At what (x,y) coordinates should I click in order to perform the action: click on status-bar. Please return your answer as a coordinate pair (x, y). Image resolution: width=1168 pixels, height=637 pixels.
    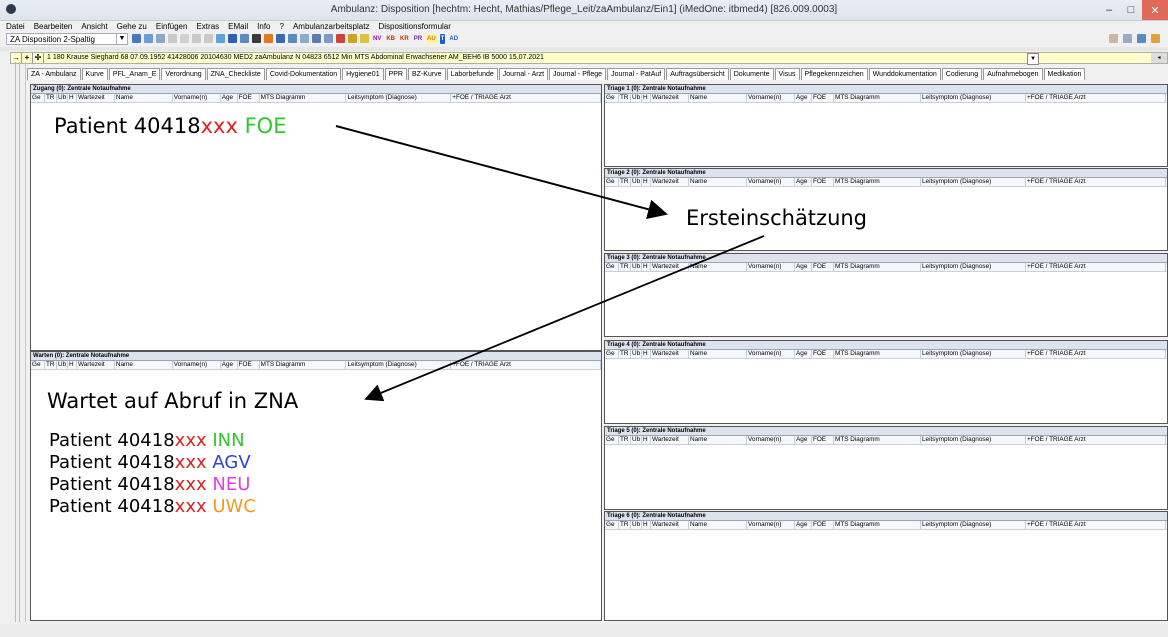
    Looking at the image, I should click on (584, 630).